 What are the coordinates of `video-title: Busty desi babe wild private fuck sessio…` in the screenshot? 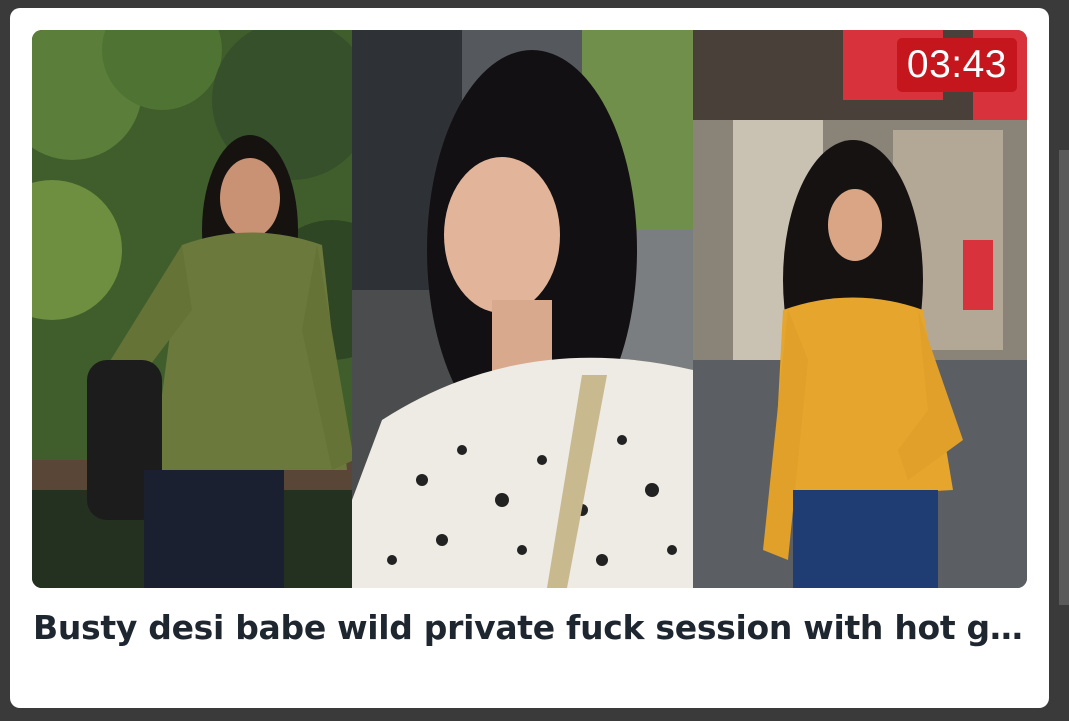 It's located at (530, 627).